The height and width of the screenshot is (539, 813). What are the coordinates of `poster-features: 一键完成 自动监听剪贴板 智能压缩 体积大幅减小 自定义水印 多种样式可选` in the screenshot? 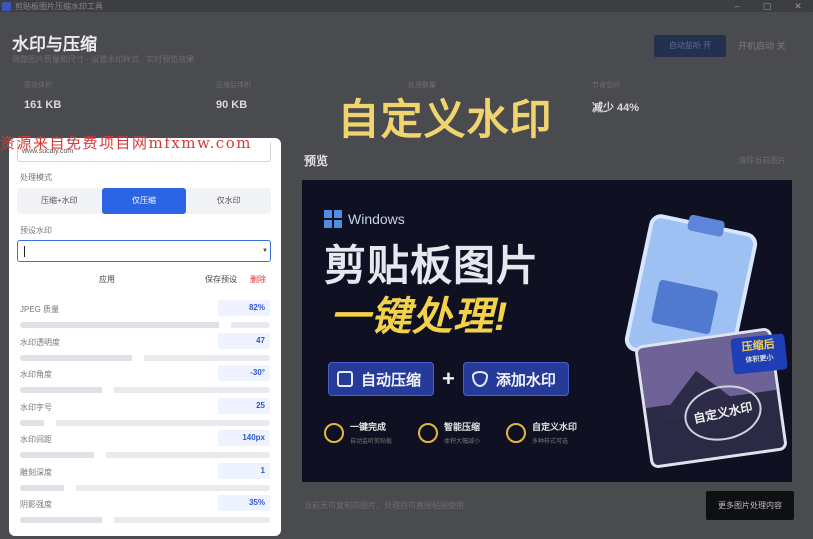 It's located at (463, 432).